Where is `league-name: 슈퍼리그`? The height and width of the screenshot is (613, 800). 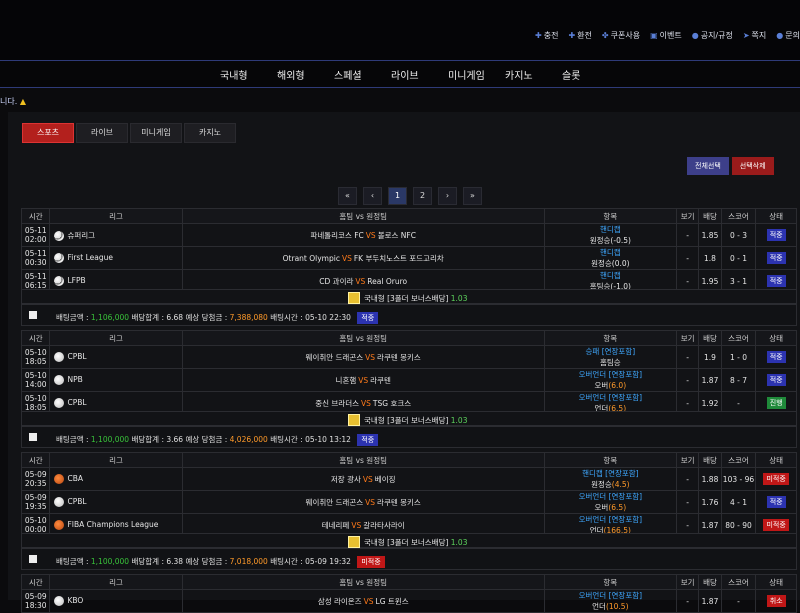 league-name: 슈퍼리그 is located at coordinates (81, 235).